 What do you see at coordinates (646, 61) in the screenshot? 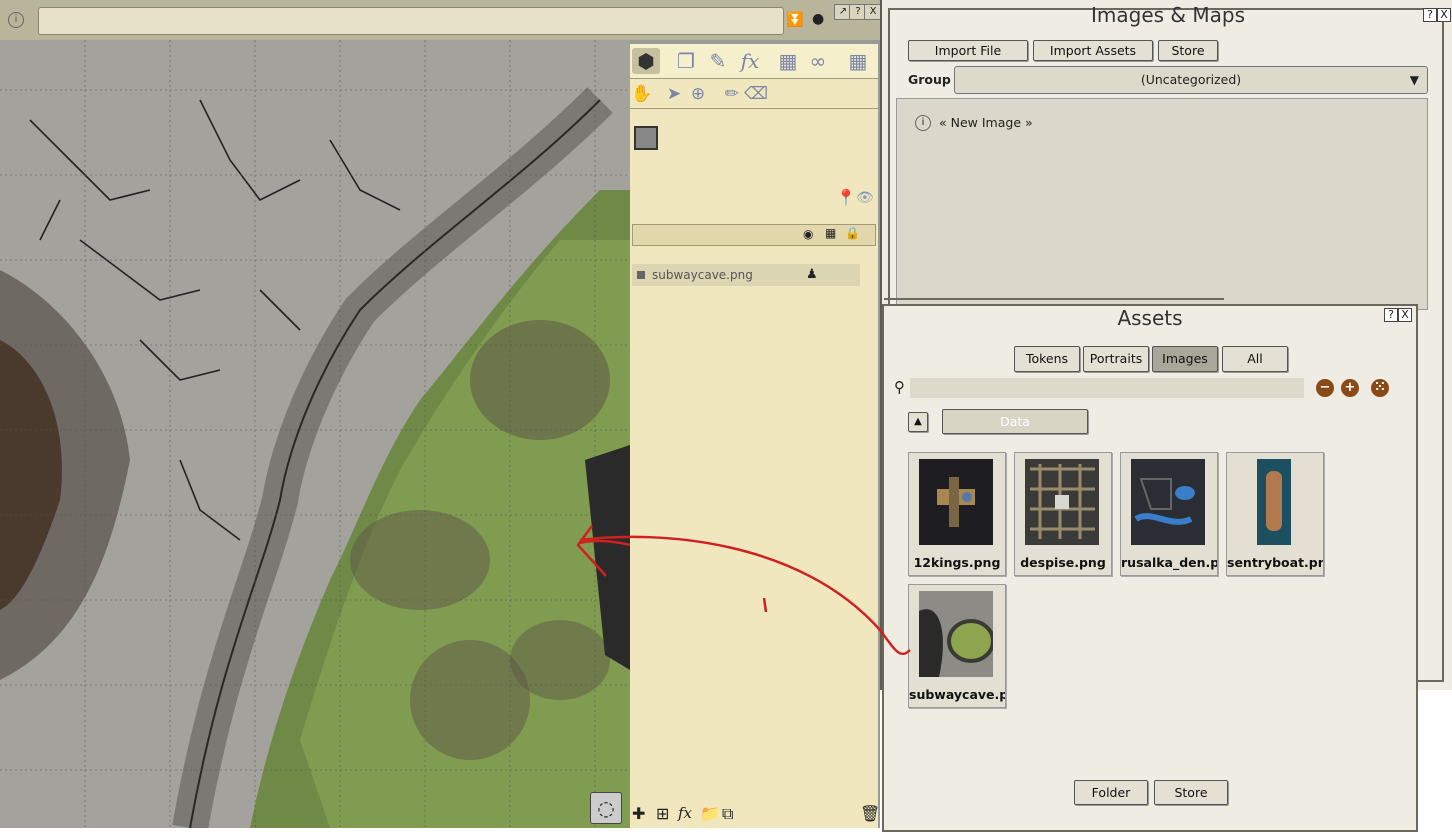
I see `tab-dice-icon: ⬢` at bounding box center [646, 61].